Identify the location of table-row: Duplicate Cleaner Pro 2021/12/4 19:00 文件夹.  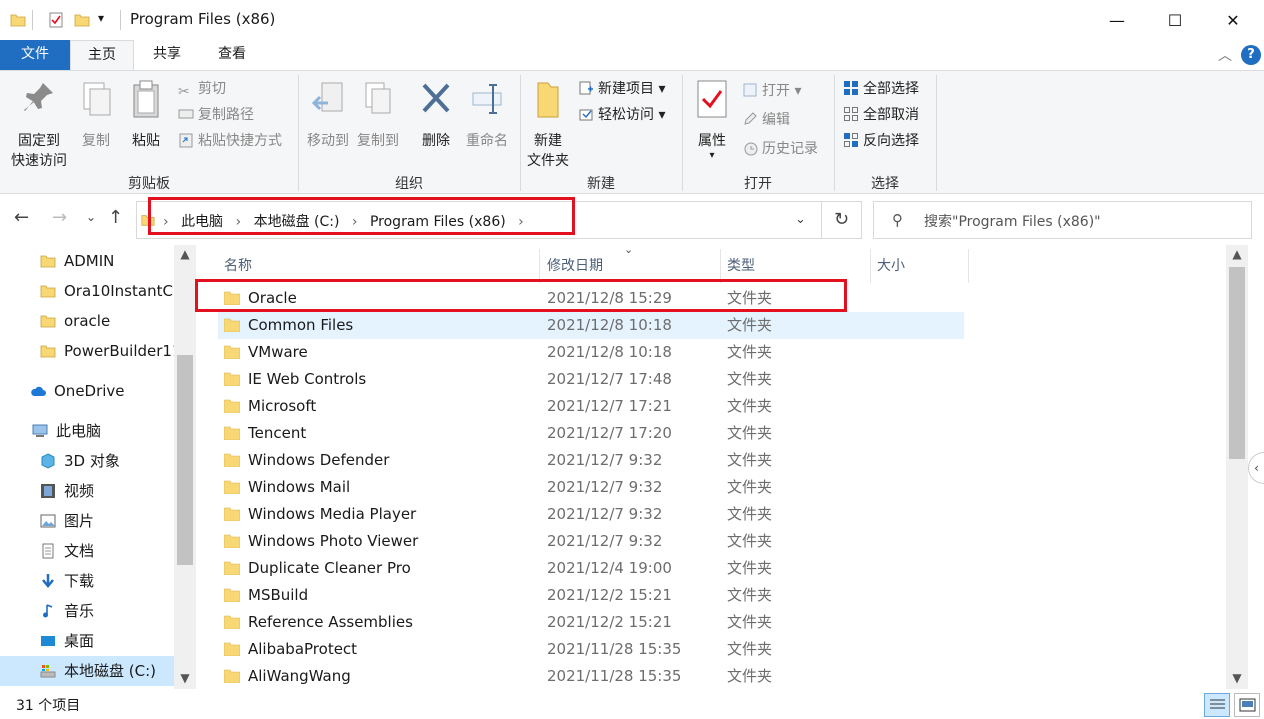
(591, 568).